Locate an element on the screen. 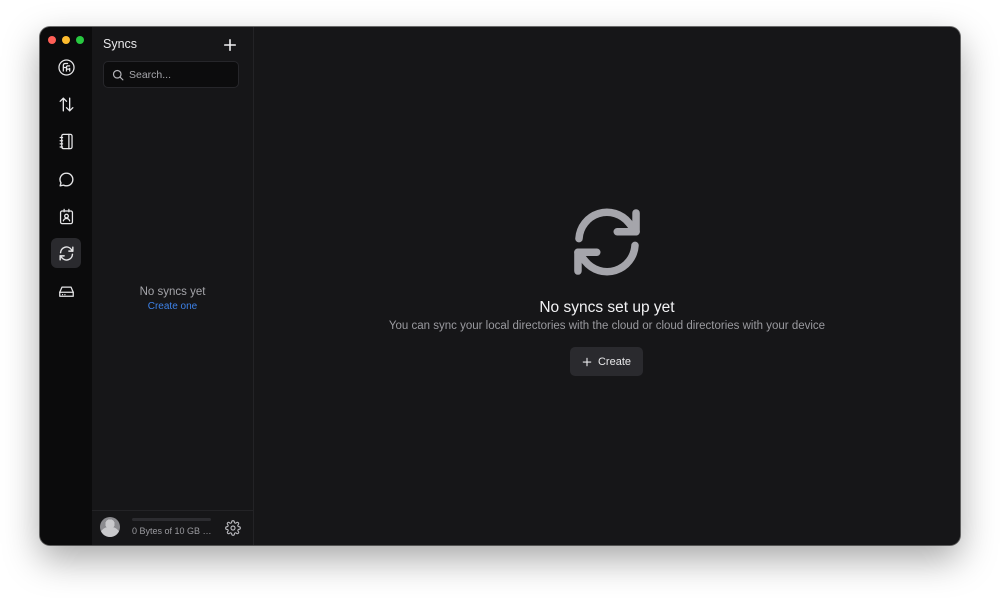 This screenshot has width=1000, height=598. search-box is located at coordinates (171, 74).